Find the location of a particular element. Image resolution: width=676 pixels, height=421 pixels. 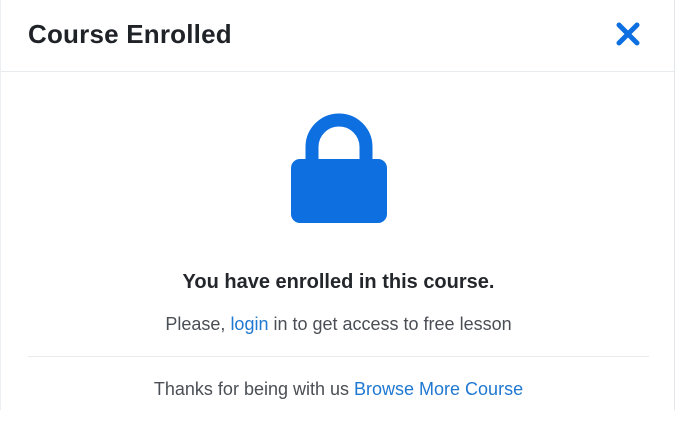

enrolled-headline: You have enrolled in this course. is located at coordinates (338, 282).